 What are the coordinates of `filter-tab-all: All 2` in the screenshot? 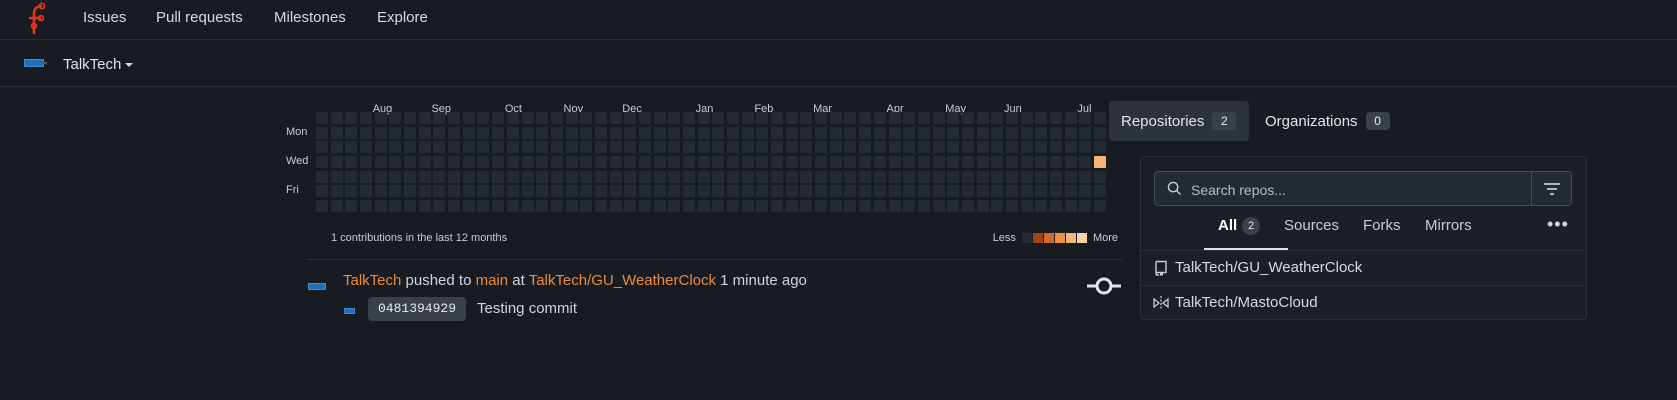 It's located at (1239, 231).